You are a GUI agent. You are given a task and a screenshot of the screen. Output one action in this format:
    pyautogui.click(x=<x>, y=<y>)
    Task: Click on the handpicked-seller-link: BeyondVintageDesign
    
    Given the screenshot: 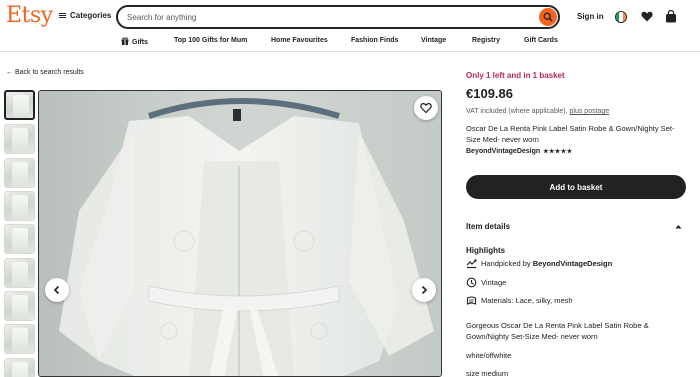 What is the action you would take?
    pyautogui.click(x=572, y=263)
    